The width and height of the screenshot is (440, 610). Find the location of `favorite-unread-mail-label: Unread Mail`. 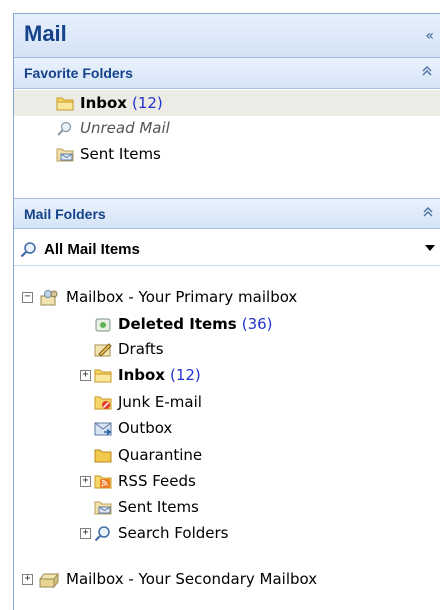

favorite-unread-mail-label: Unread Mail is located at coordinates (125, 128).